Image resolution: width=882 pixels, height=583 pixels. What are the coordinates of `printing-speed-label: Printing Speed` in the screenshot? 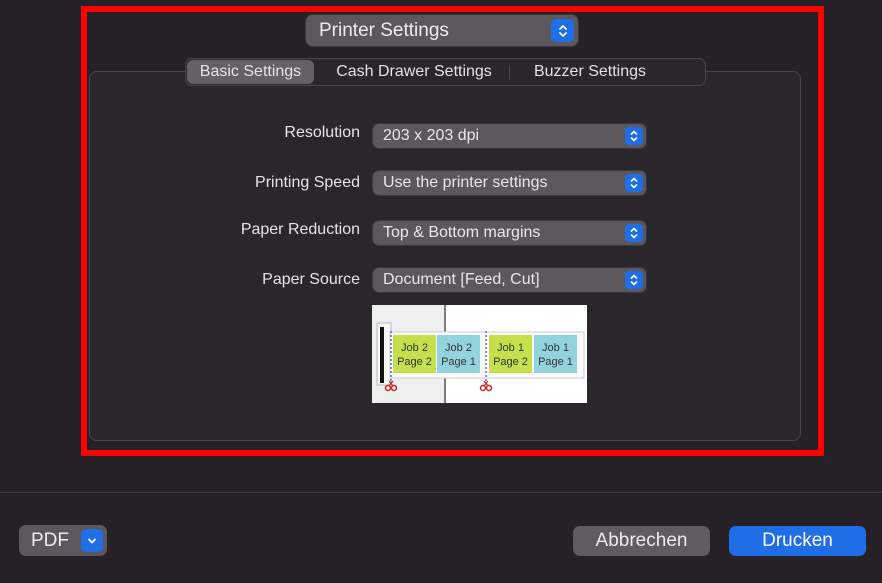 It's located at (307, 182).